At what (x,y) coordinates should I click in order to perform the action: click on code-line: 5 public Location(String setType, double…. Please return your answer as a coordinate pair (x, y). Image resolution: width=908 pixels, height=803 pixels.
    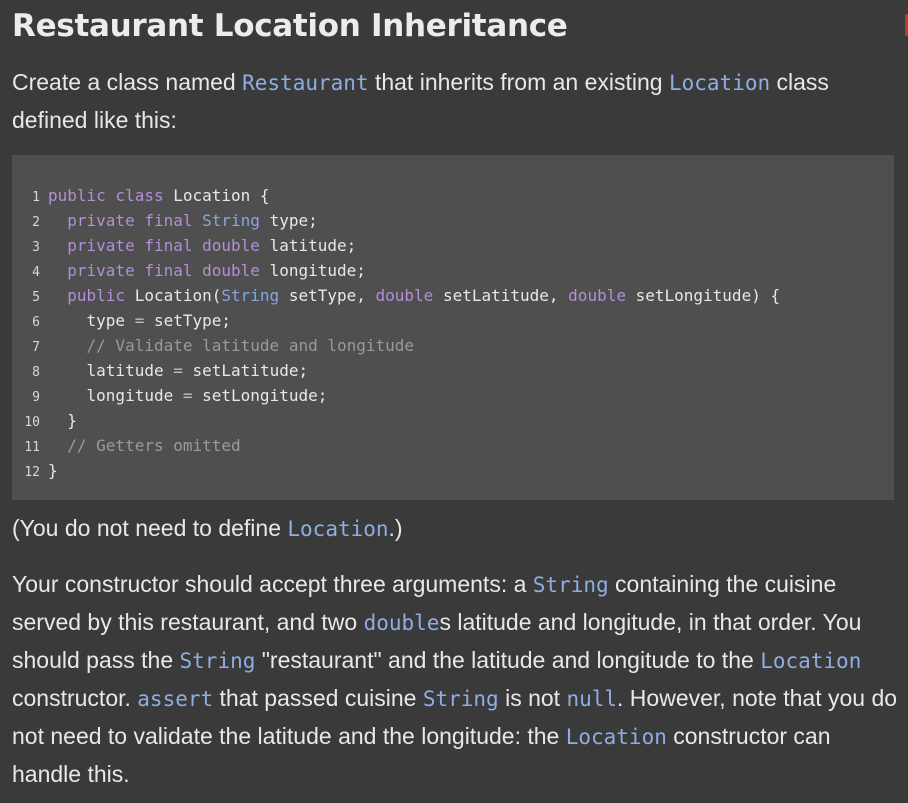
    Looking at the image, I should click on (396, 295).